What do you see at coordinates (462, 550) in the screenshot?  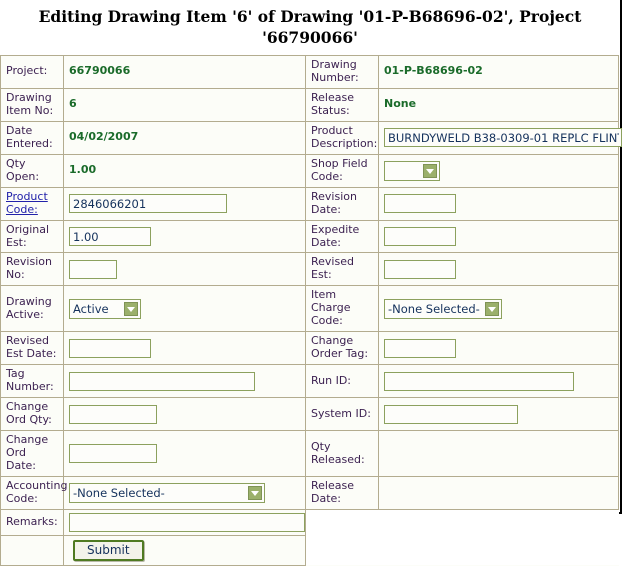 I see `submit-row-spacer` at bounding box center [462, 550].